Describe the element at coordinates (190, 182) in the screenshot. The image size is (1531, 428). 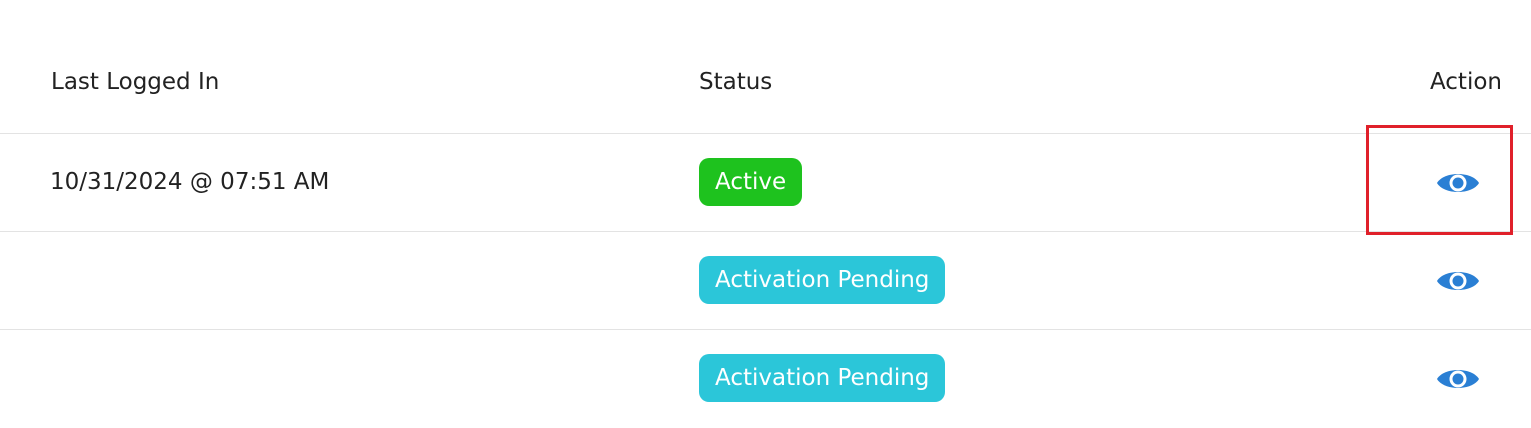
I see `last-logged-in-cell: 10/31/2024 @ 07:51 AM` at that location.